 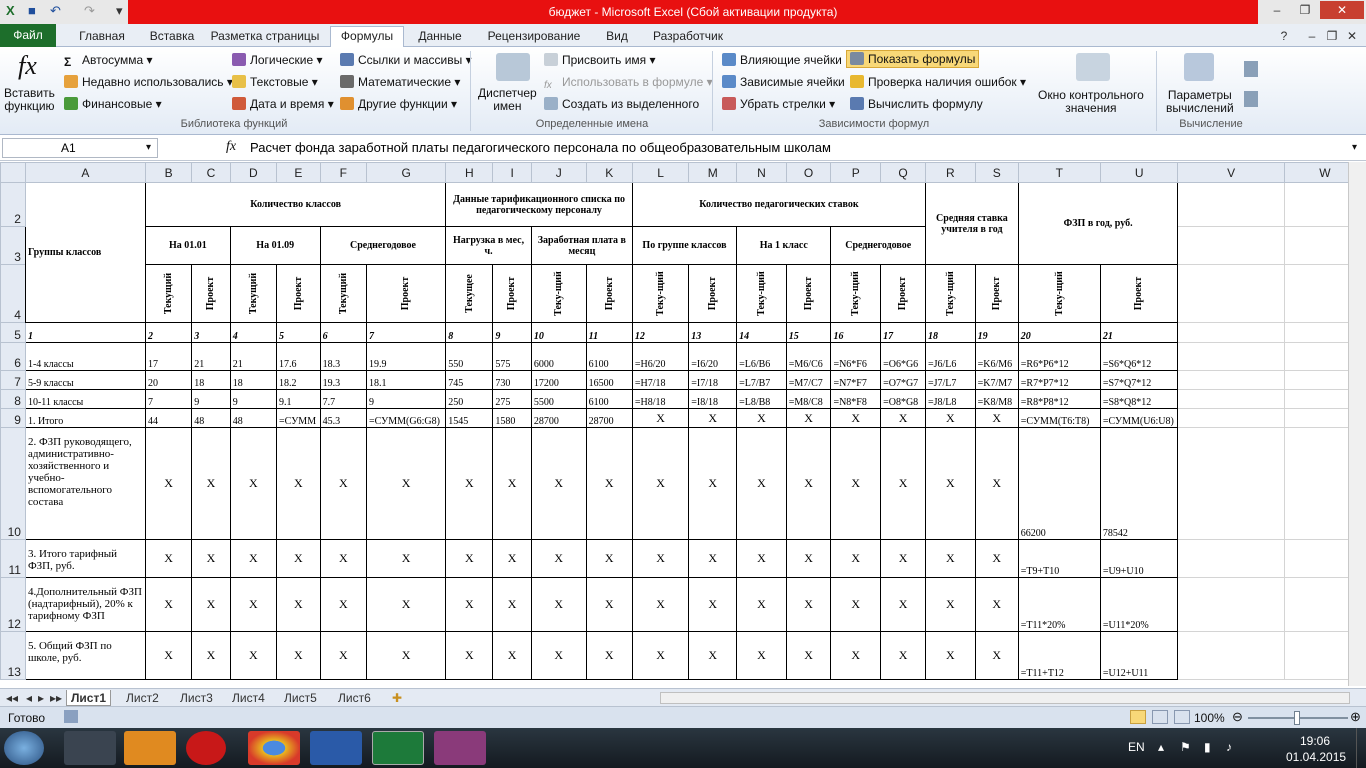 I want to click on data-cell: =N6*F6, so click(x=856, y=356).